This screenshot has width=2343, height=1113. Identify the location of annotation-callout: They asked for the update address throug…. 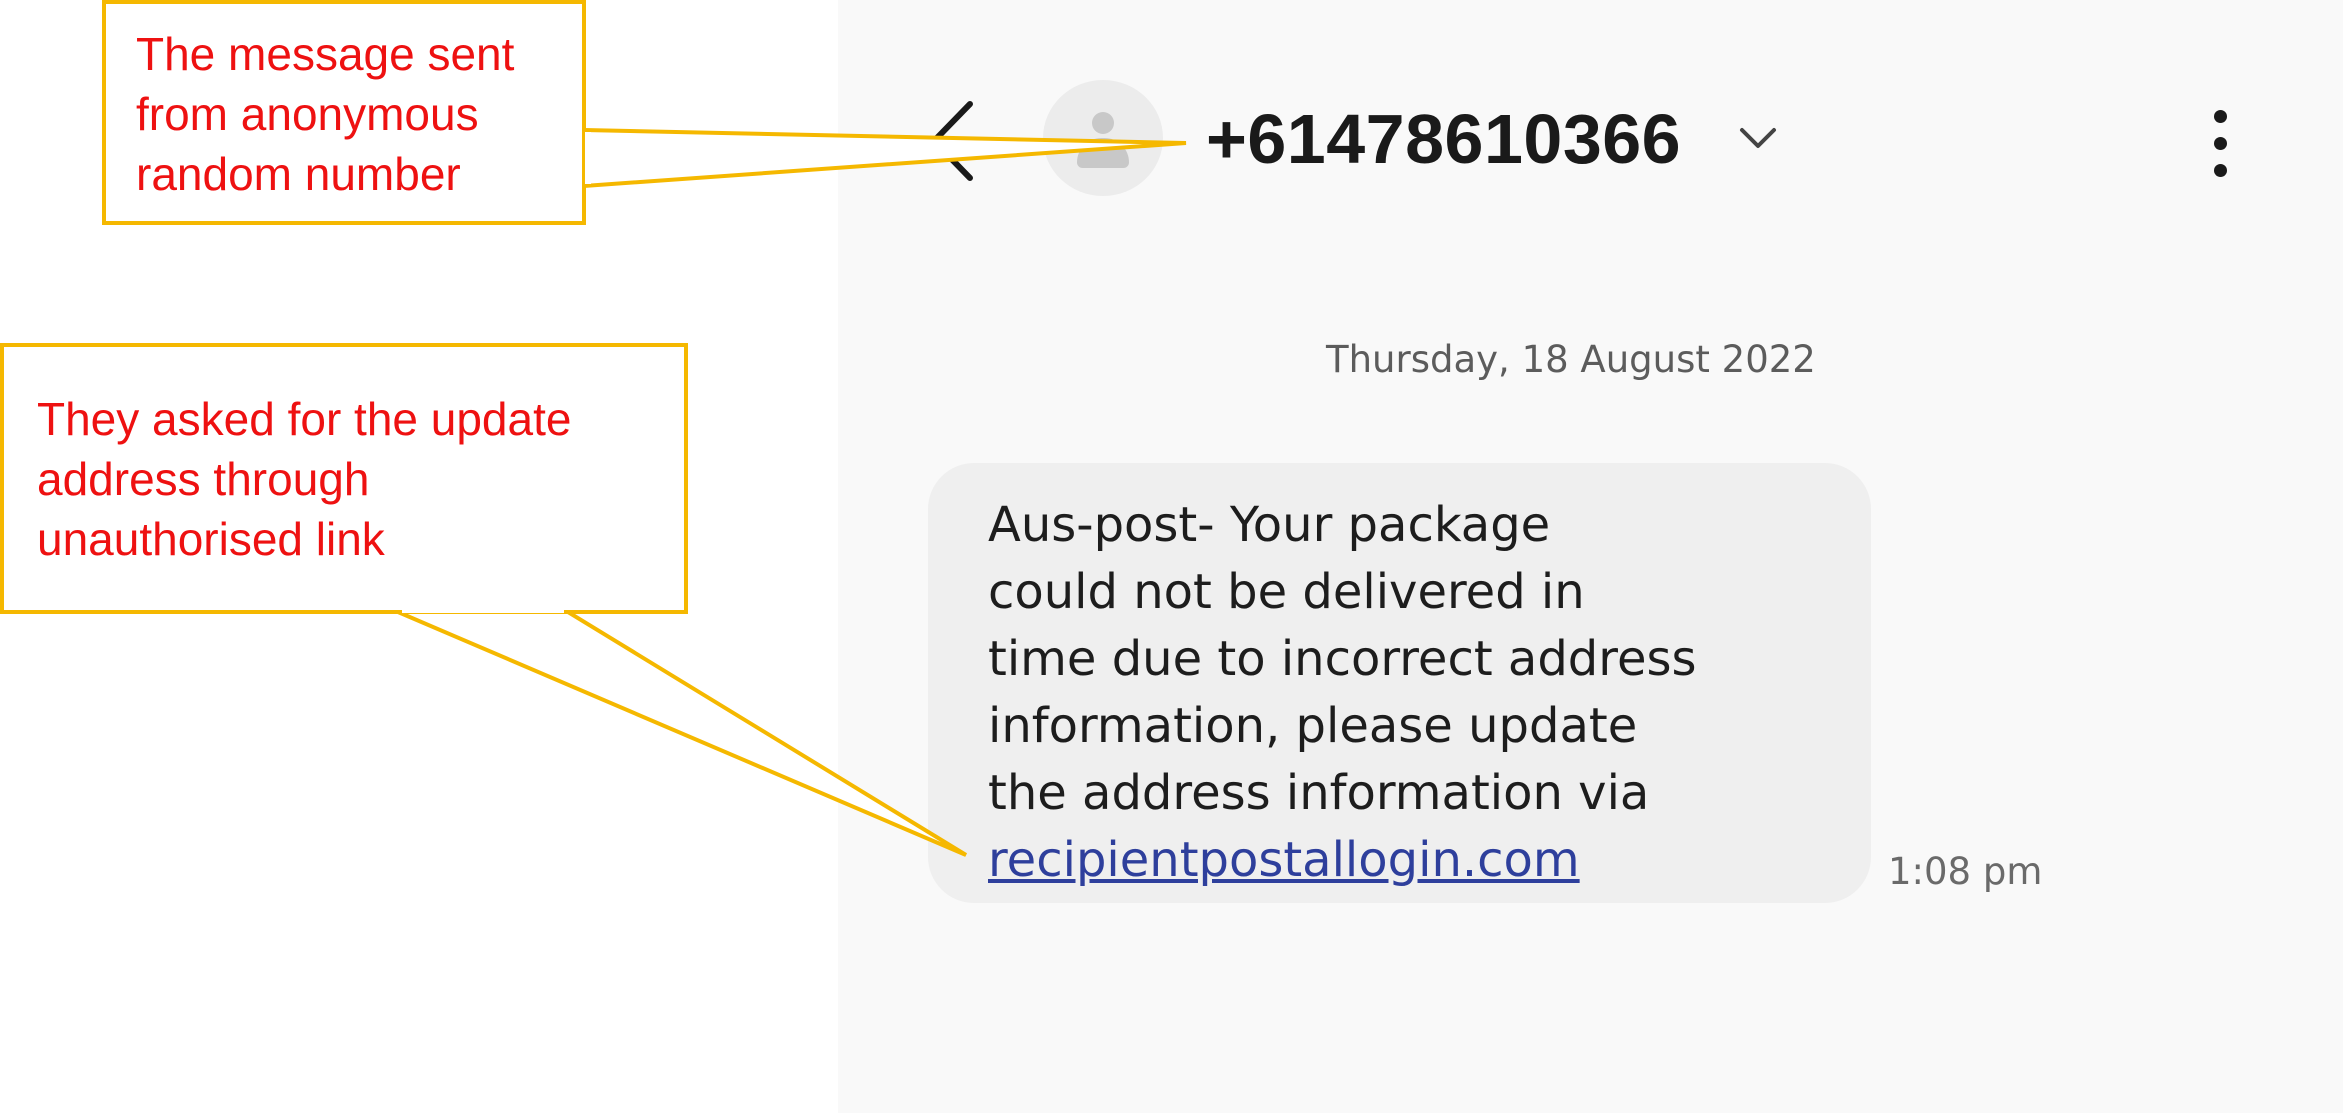
(344, 478).